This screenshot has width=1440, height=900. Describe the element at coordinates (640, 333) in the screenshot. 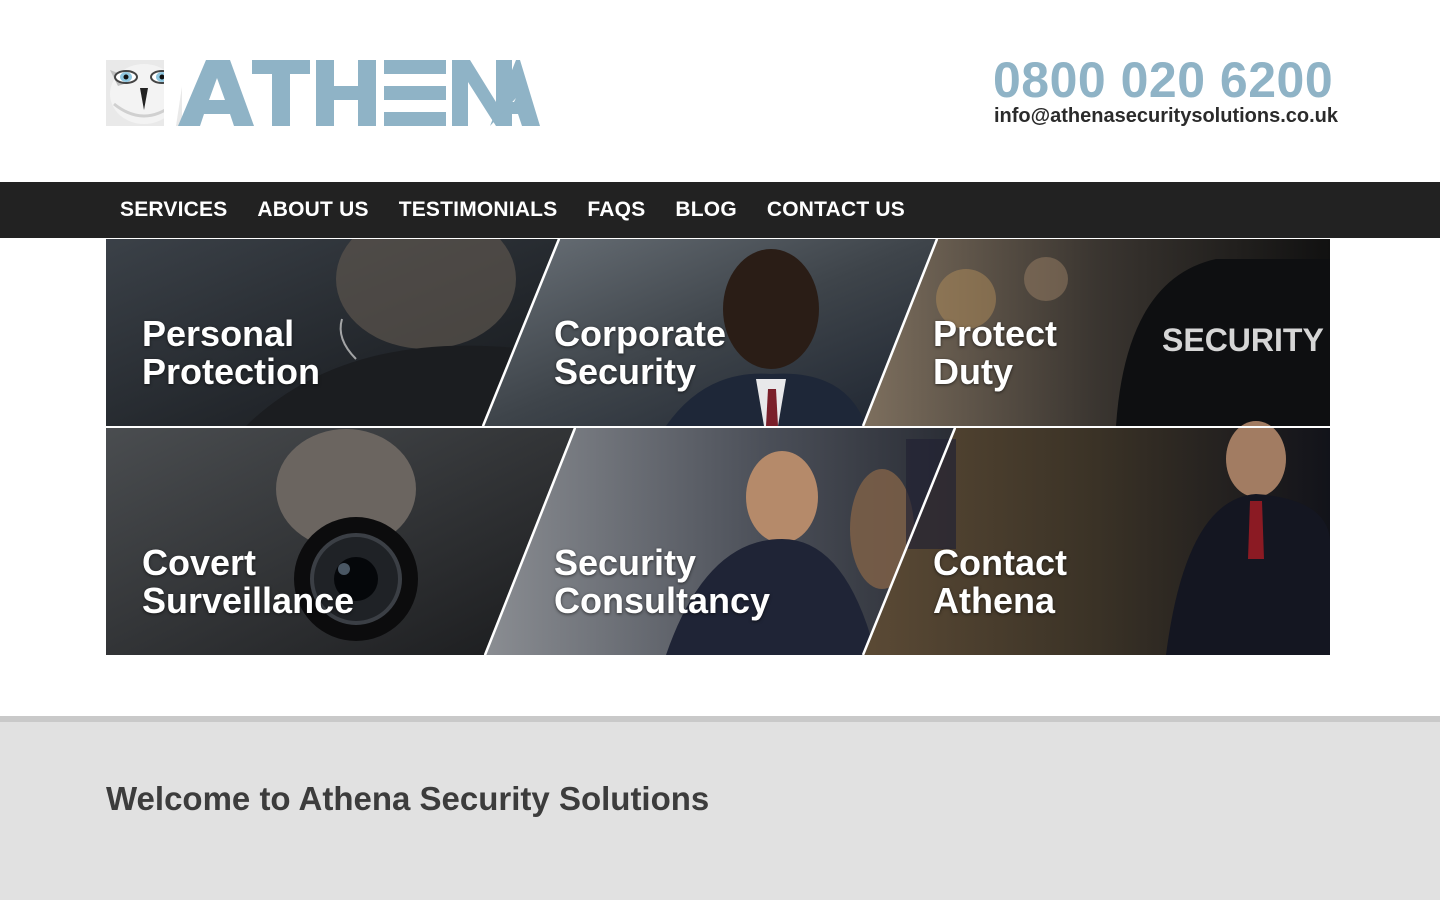

I see `tile-title-line1: Corporate` at that location.